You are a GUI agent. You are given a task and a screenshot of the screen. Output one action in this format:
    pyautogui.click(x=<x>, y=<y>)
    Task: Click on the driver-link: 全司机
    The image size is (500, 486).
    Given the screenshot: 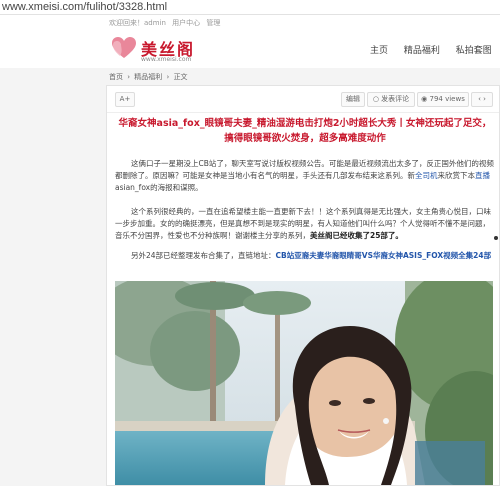 What is the action you would take?
    pyautogui.click(x=426, y=175)
    